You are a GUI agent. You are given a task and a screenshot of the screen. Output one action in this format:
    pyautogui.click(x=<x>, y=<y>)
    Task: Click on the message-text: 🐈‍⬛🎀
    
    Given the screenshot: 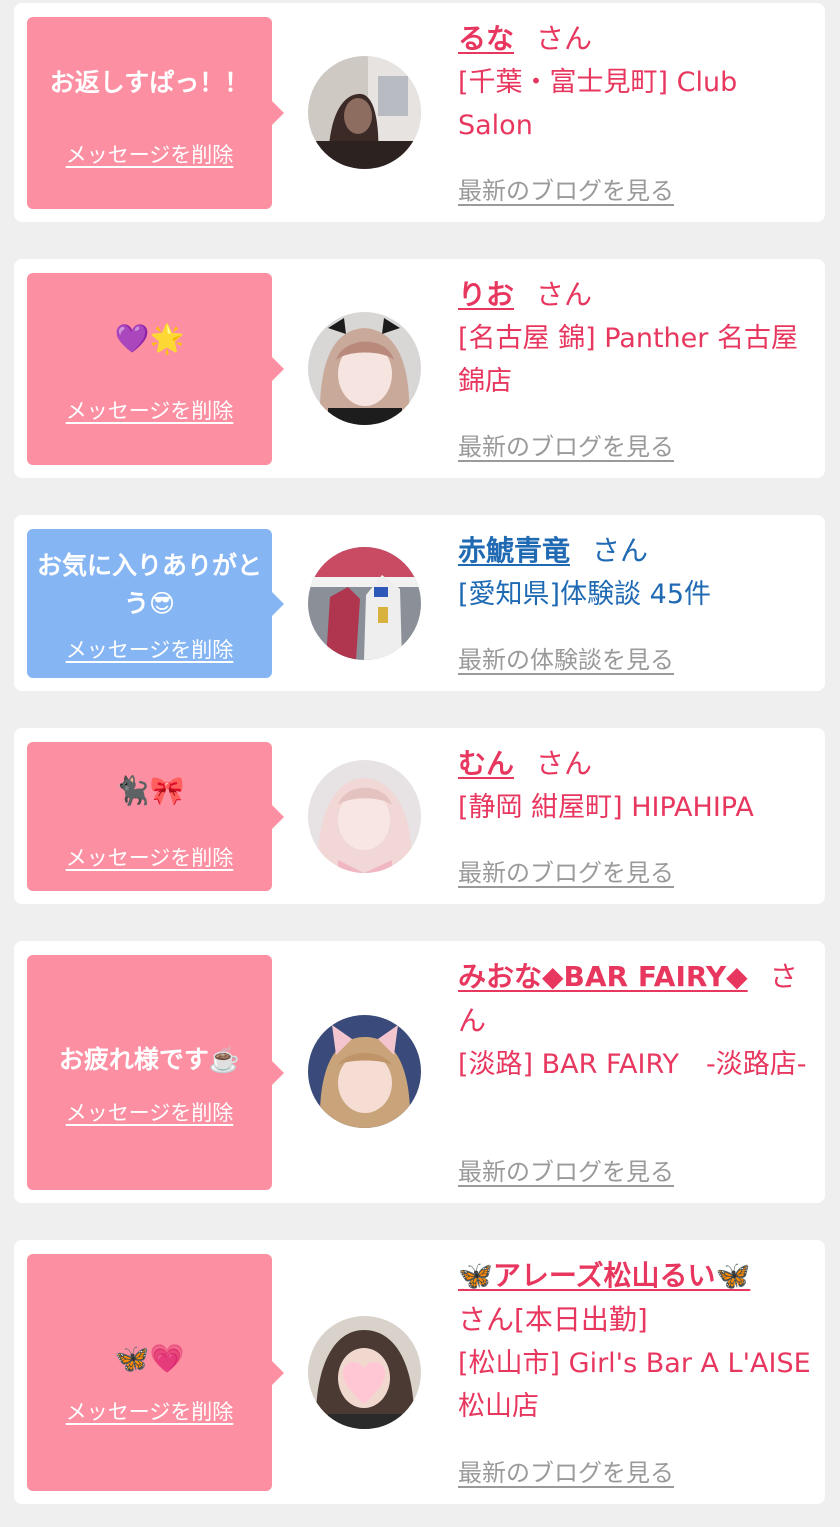 What is the action you would take?
    pyautogui.click(x=149, y=790)
    